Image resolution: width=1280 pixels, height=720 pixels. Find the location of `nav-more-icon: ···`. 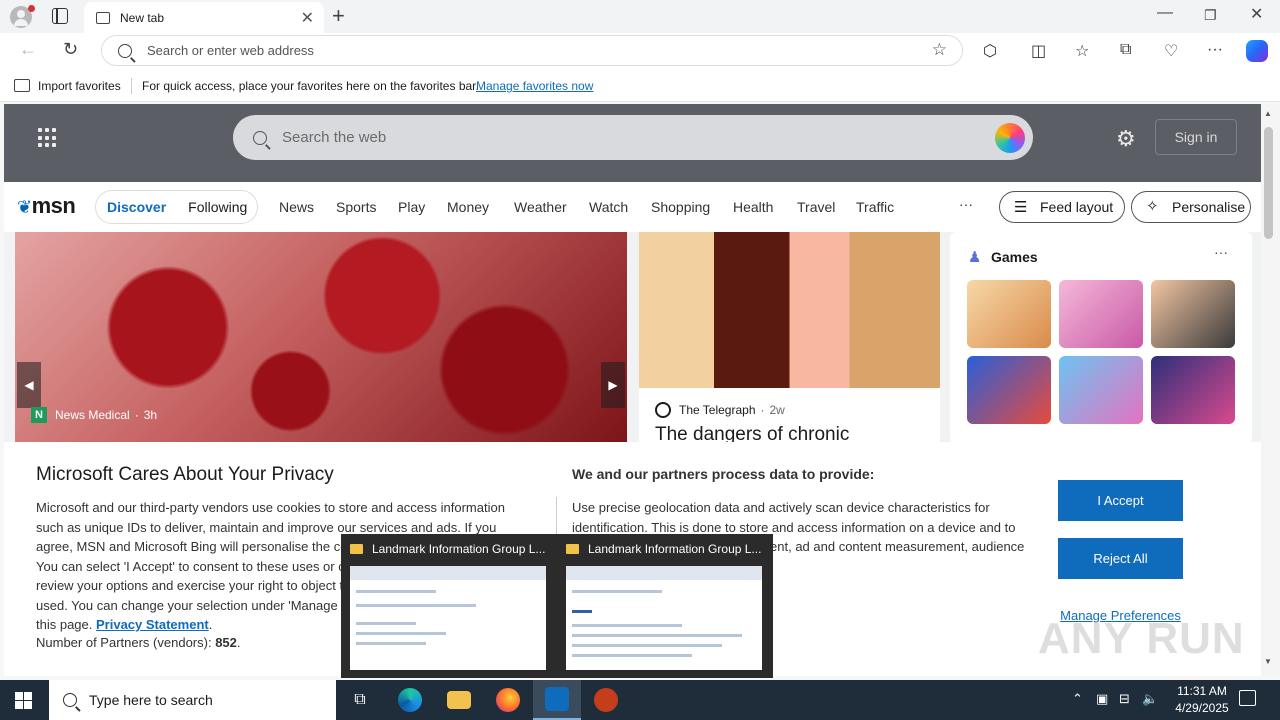

nav-more-icon: ··· is located at coordinates (966, 204).